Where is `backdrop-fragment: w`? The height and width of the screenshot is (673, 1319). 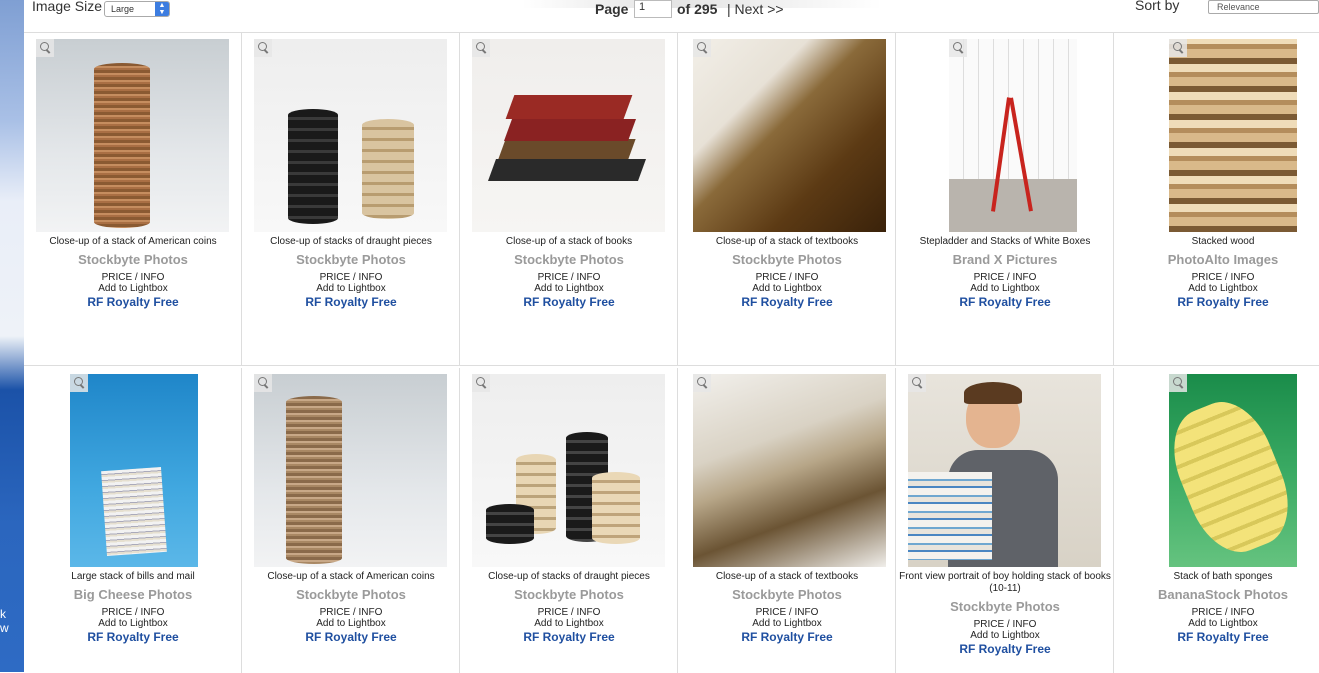
backdrop-fragment: w is located at coordinates (4, 628).